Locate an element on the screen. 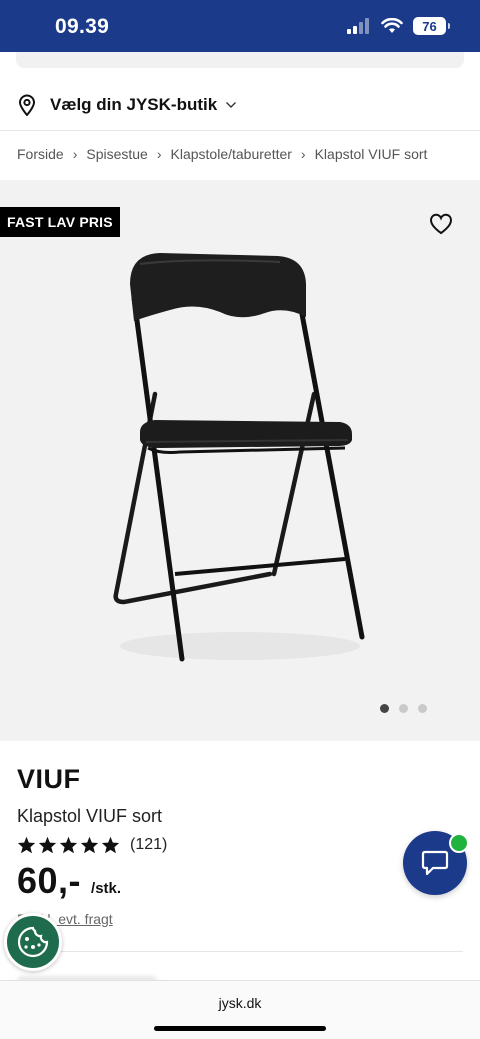 The height and width of the screenshot is (1039, 480). status-icons: 76 is located at coordinates (398, 26).